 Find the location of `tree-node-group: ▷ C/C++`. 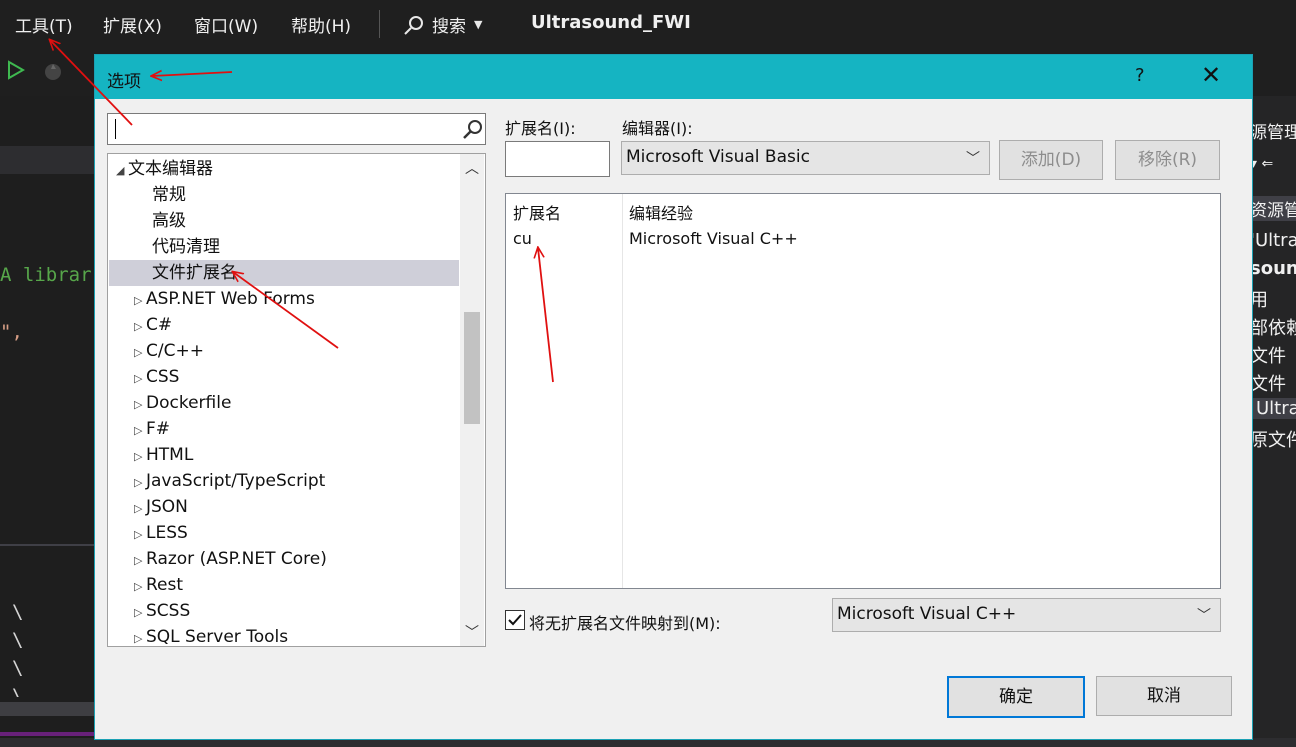

tree-node-group: ▷ C/C++ is located at coordinates (169, 351).